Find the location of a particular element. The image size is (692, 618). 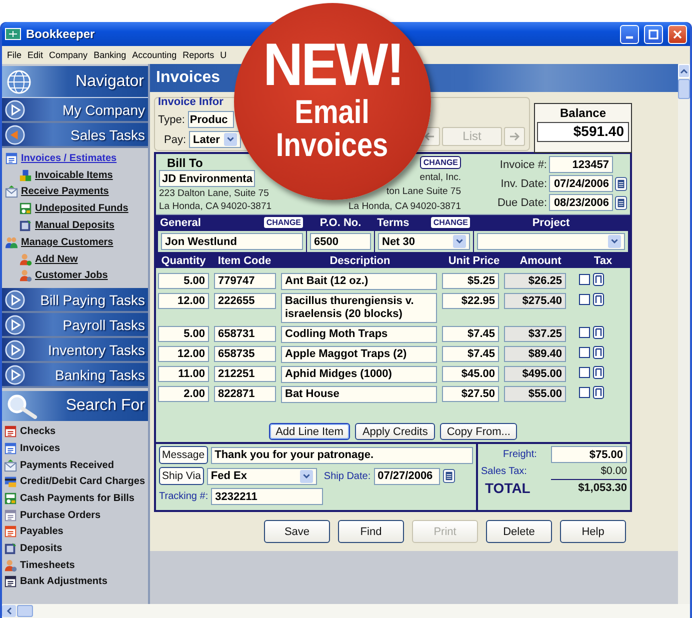

minimize-button is located at coordinates (629, 34).